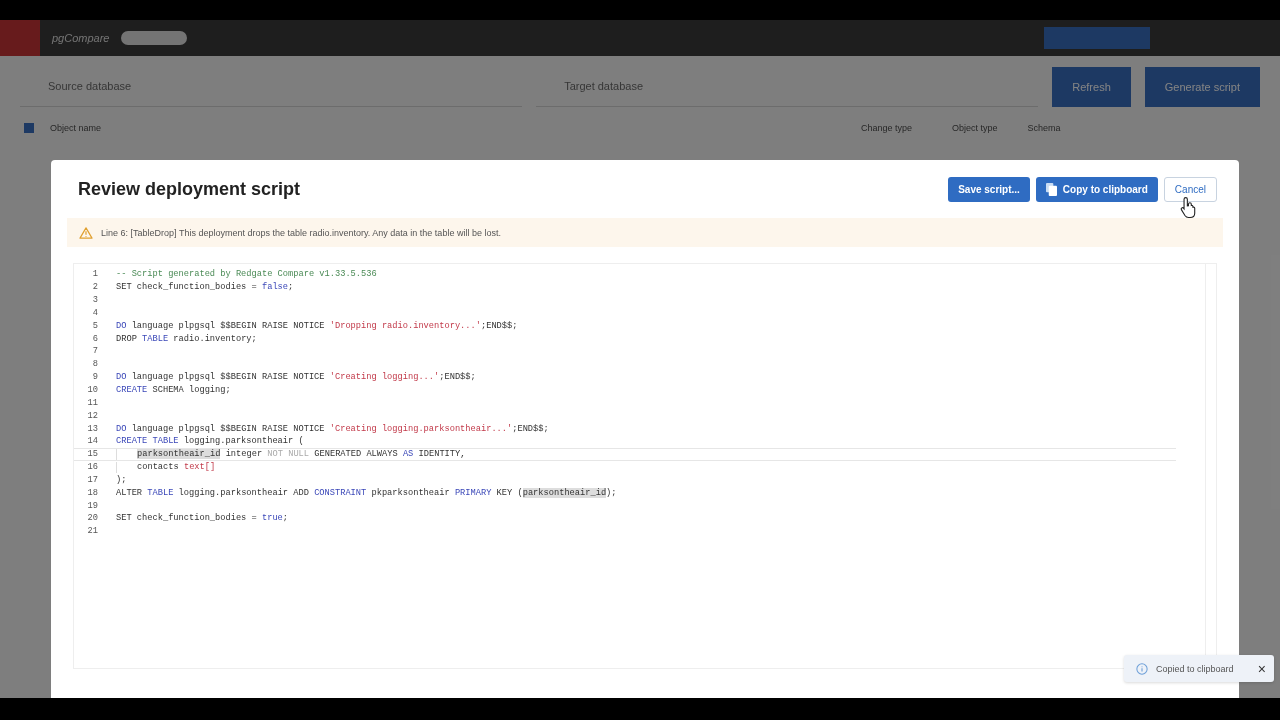 Image resolution: width=1280 pixels, height=720 pixels. I want to click on app-name: pgCompare, so click(81, 38).